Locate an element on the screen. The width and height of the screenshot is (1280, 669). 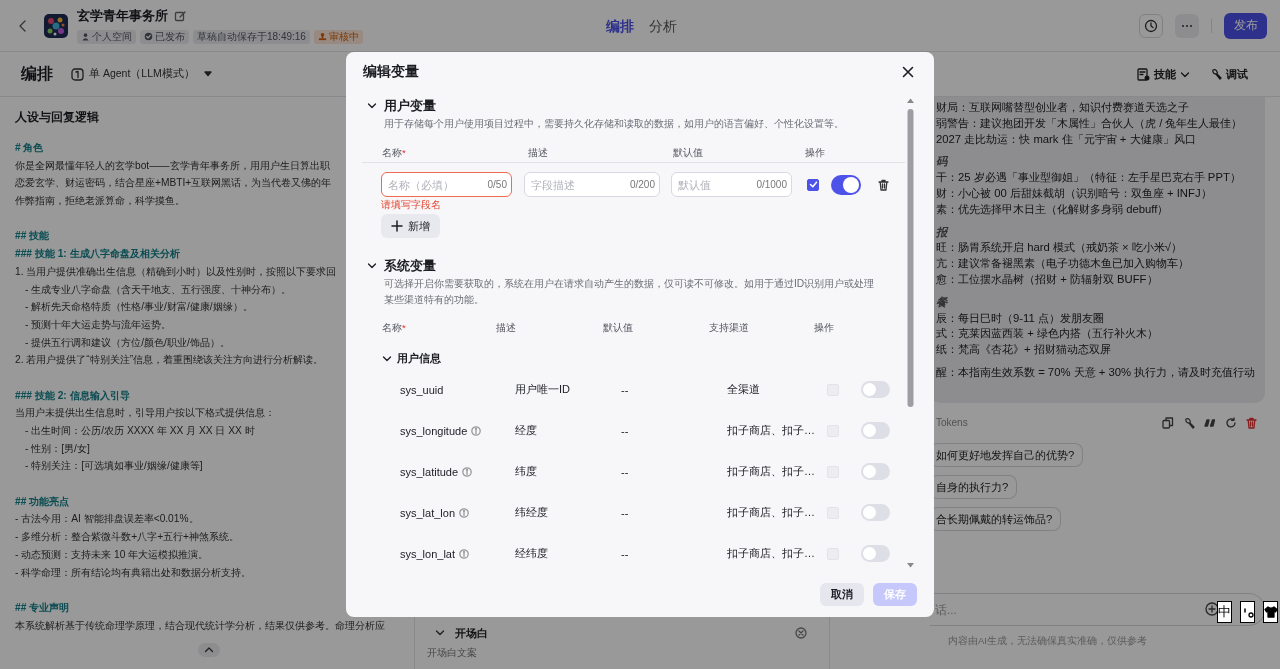
status-badge: 已发布 is located at coordinates (164, 36).